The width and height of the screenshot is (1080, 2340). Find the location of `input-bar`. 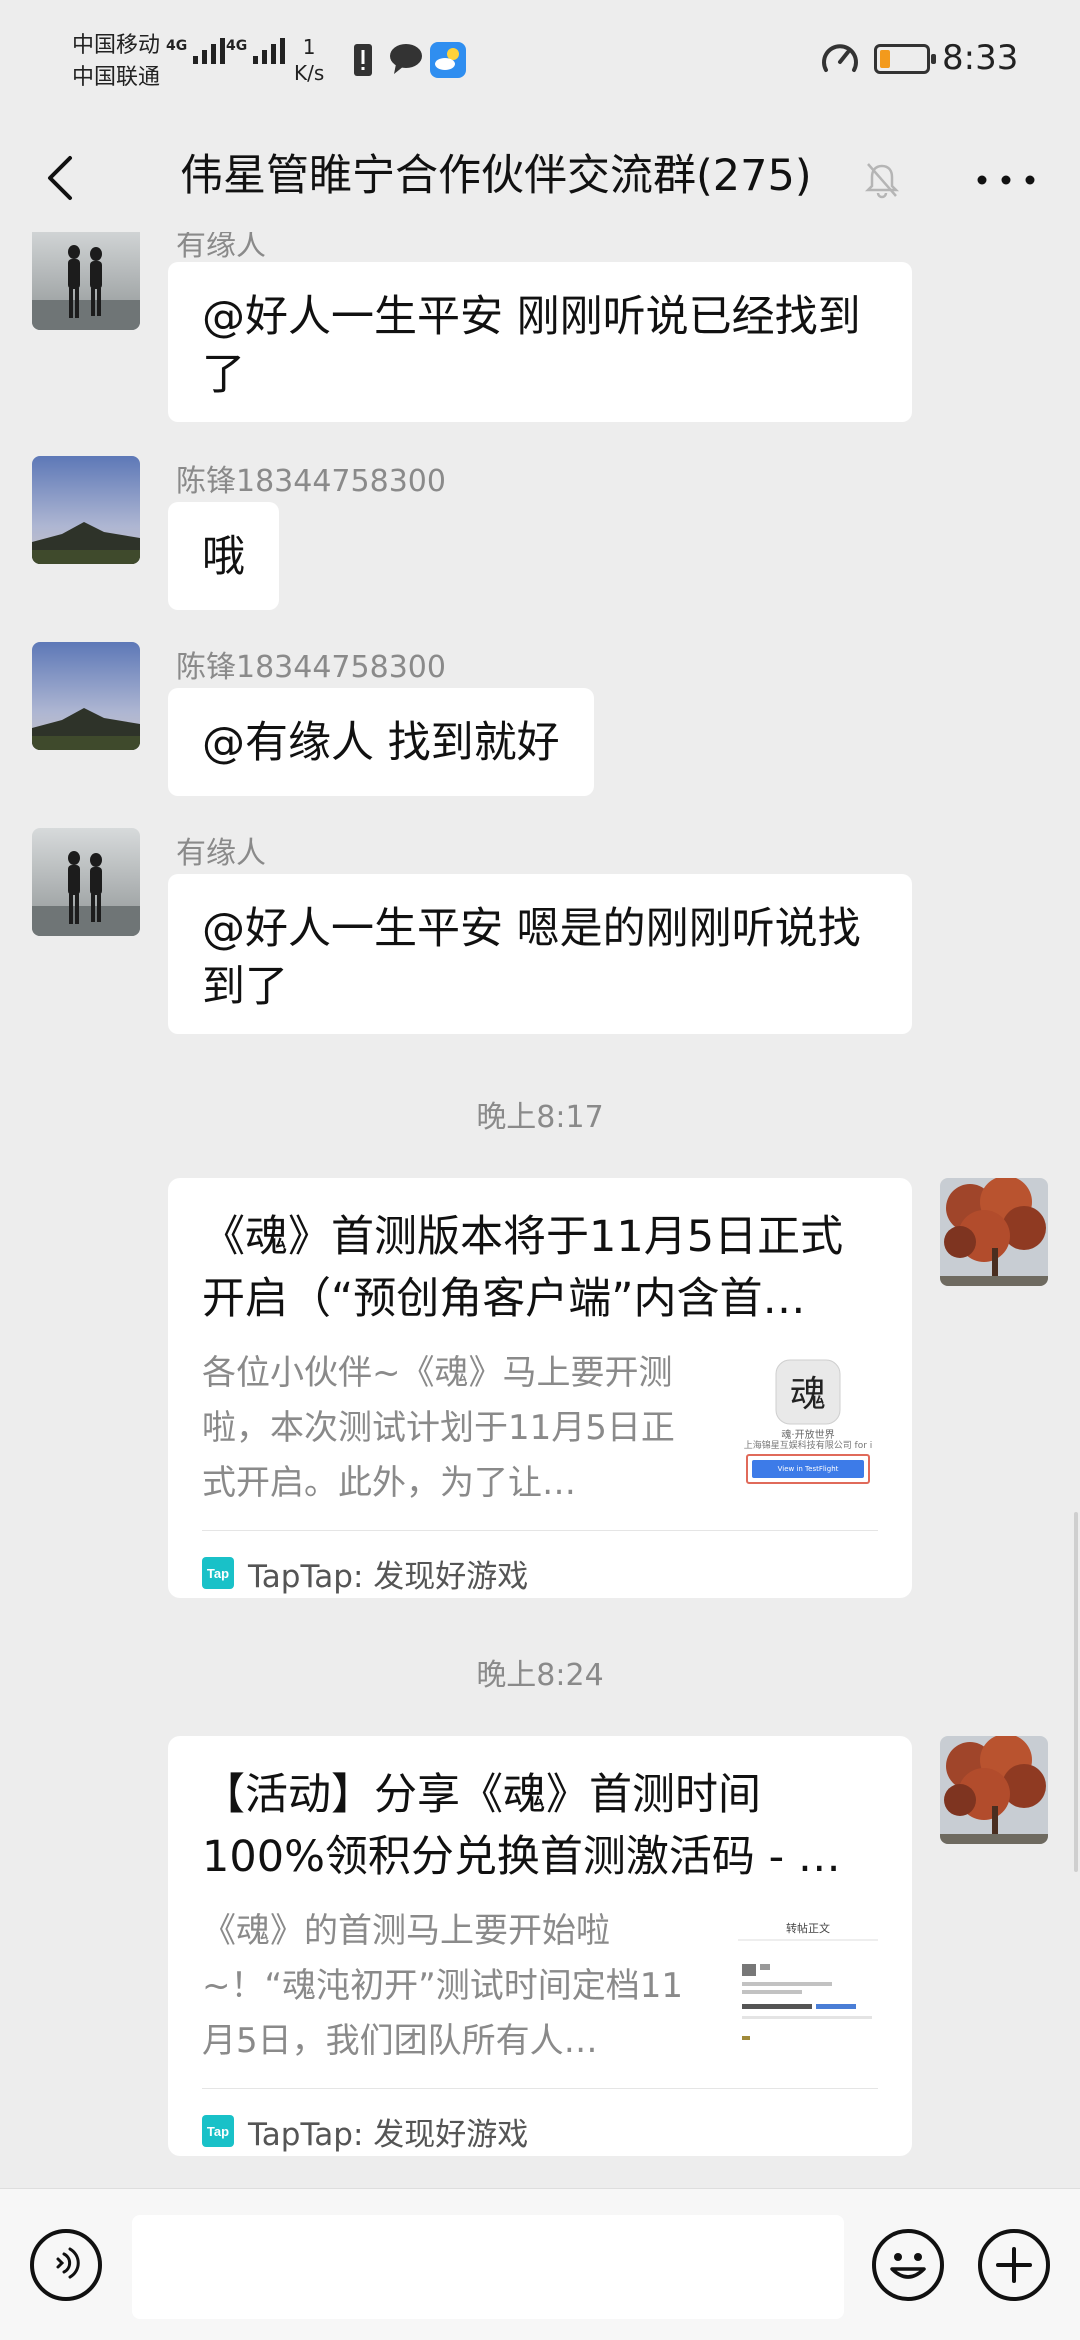

input-bar is located at coordinates (540, 2264).